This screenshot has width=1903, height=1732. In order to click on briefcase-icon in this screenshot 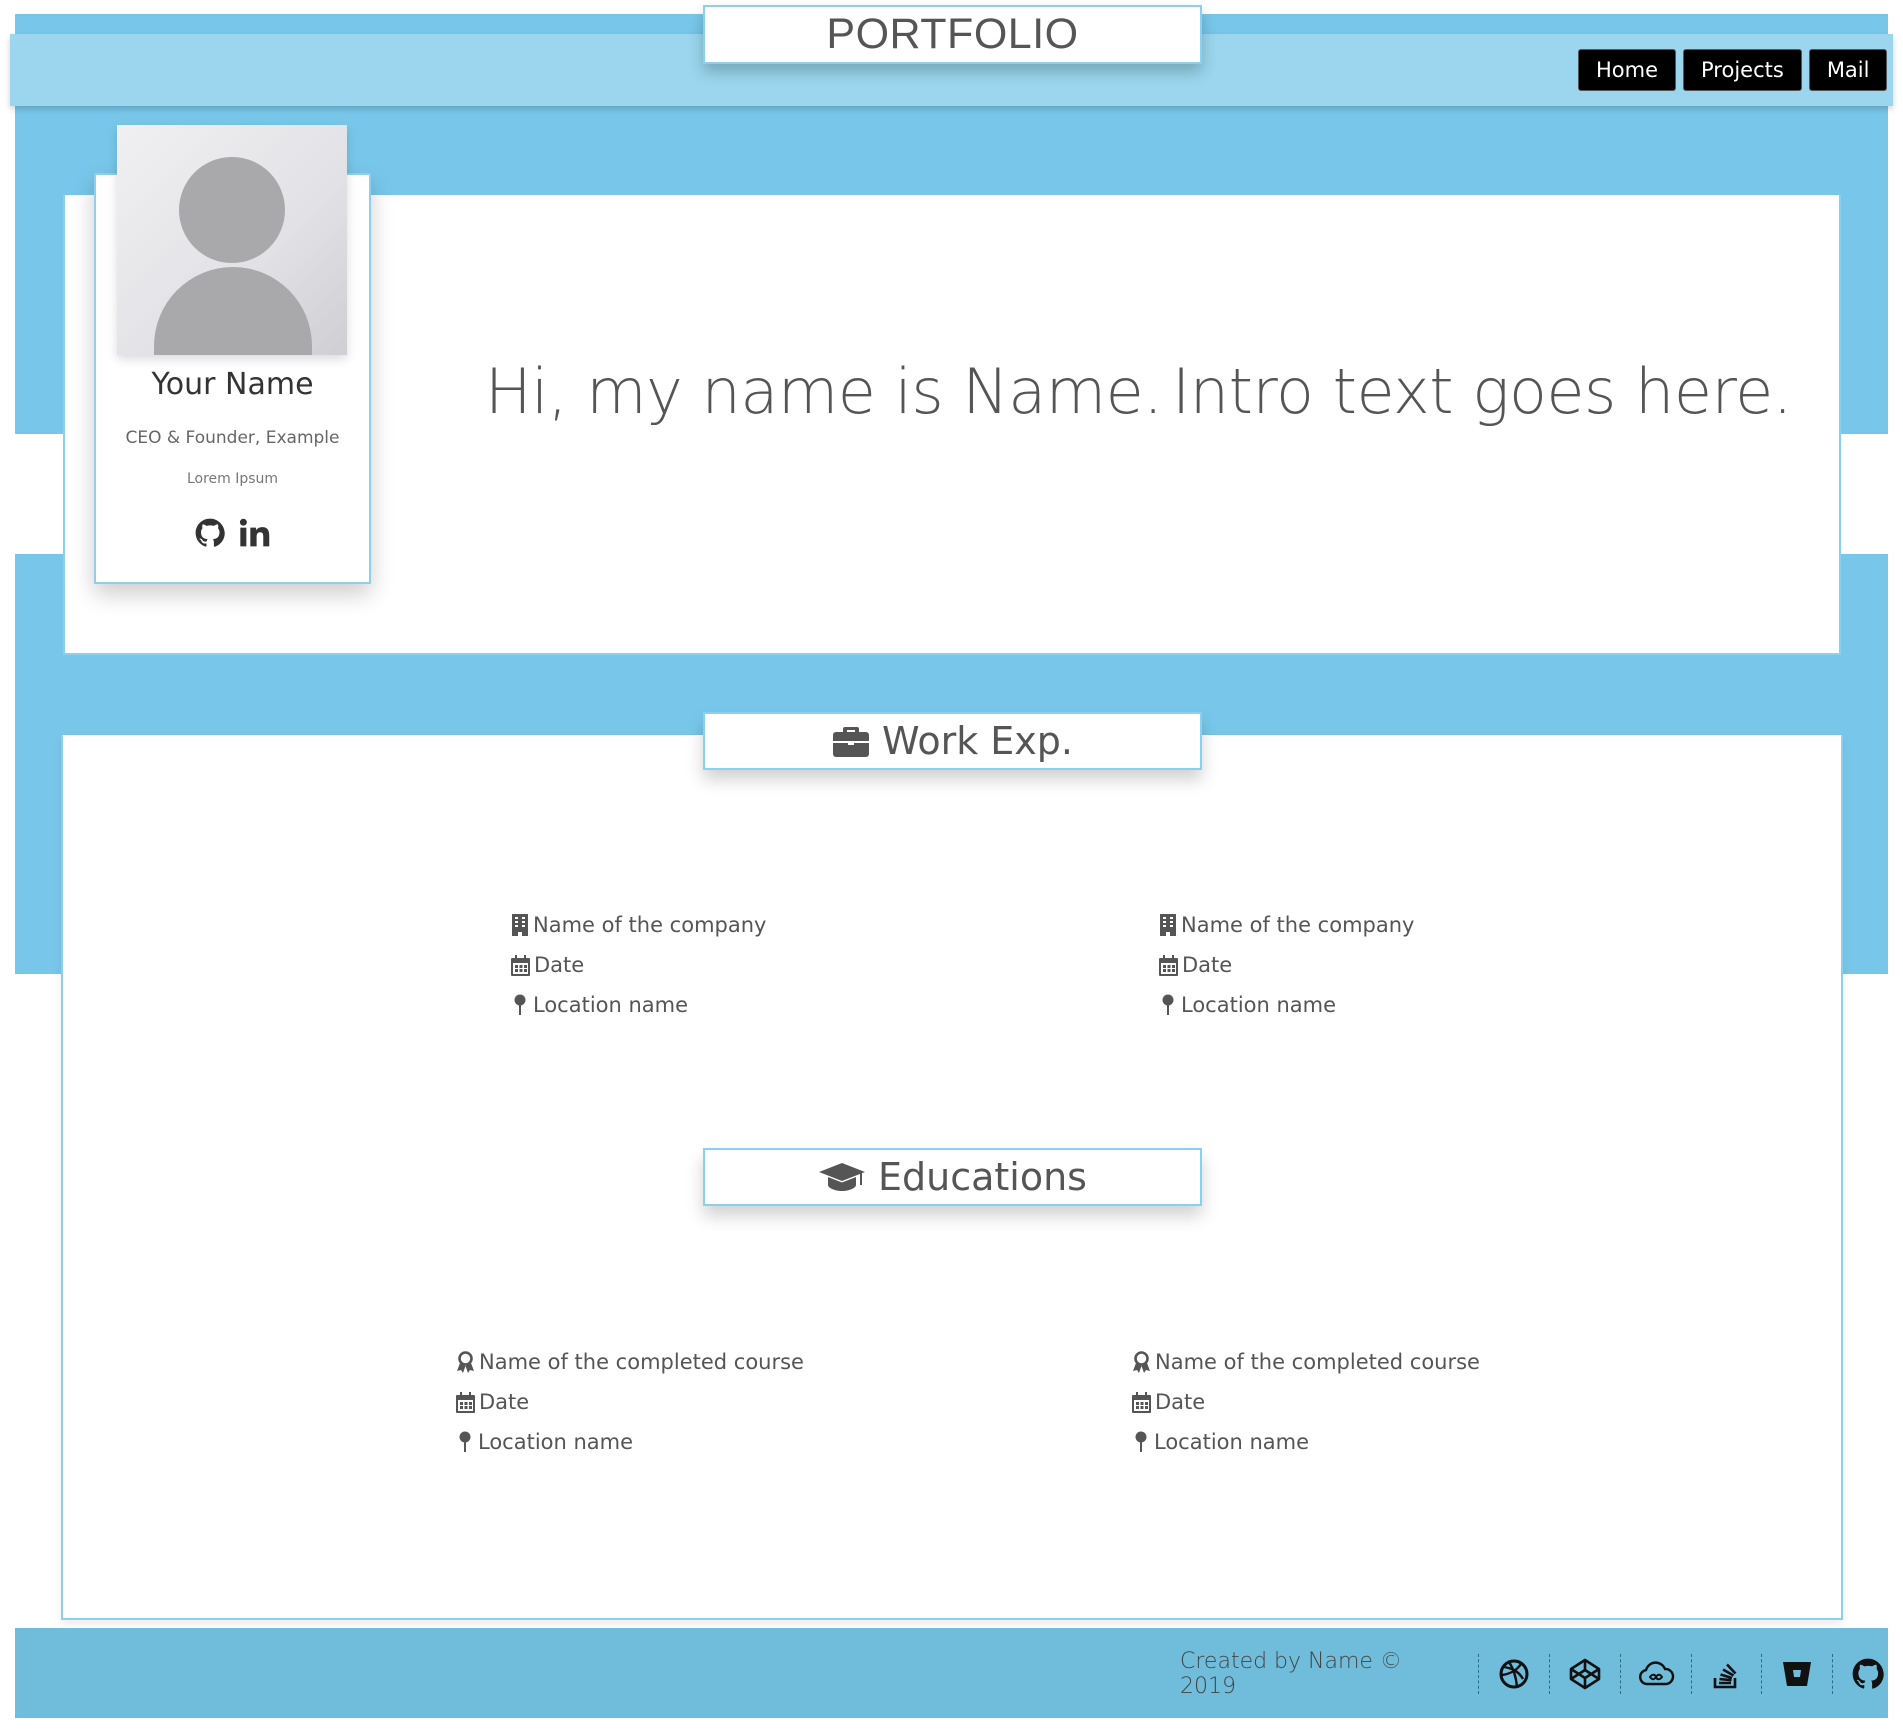, I will do `click(851, 741)`.